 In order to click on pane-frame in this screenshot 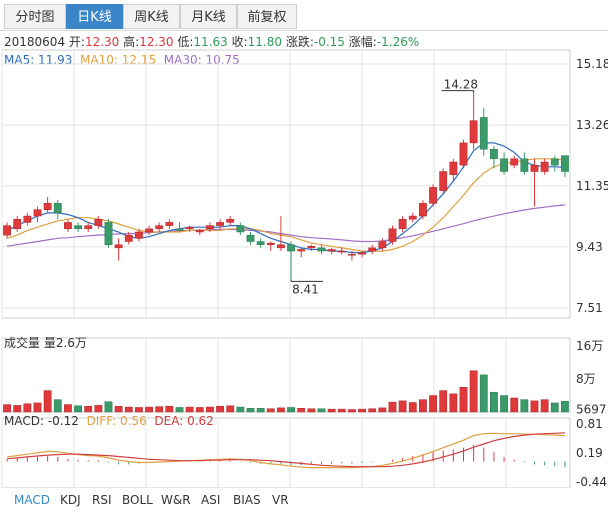, I will do `click(286, 452)`.